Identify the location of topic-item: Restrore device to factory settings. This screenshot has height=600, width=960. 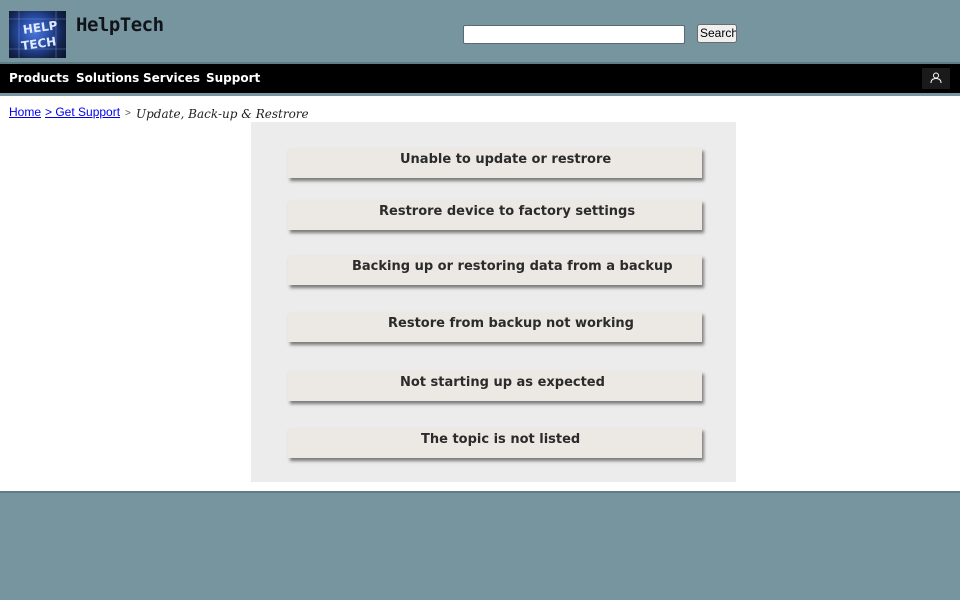
(495, 215).